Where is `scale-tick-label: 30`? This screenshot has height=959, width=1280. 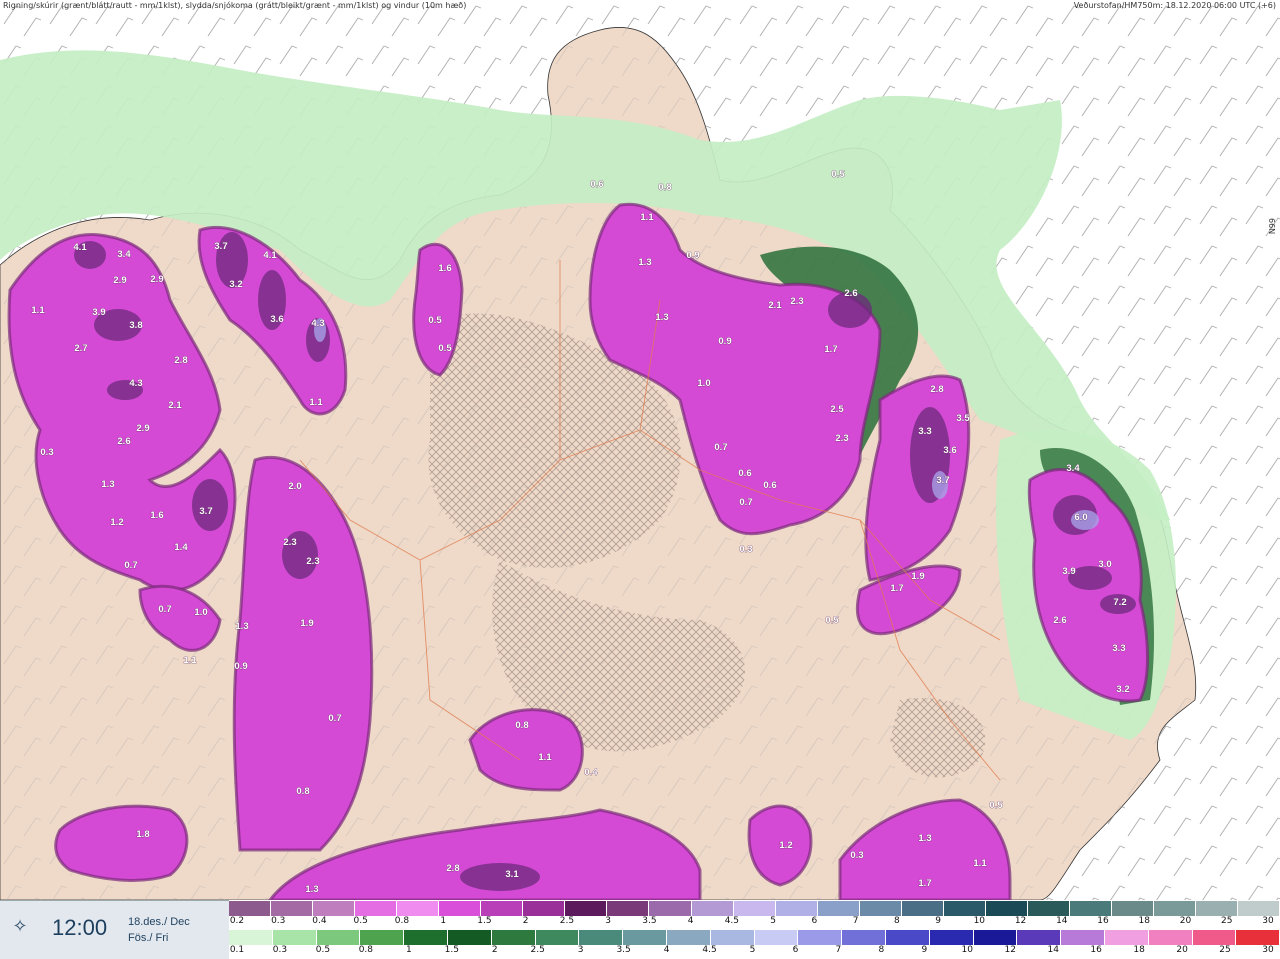
scale-tick-label: 30 is located at coordinates (1268, 950).